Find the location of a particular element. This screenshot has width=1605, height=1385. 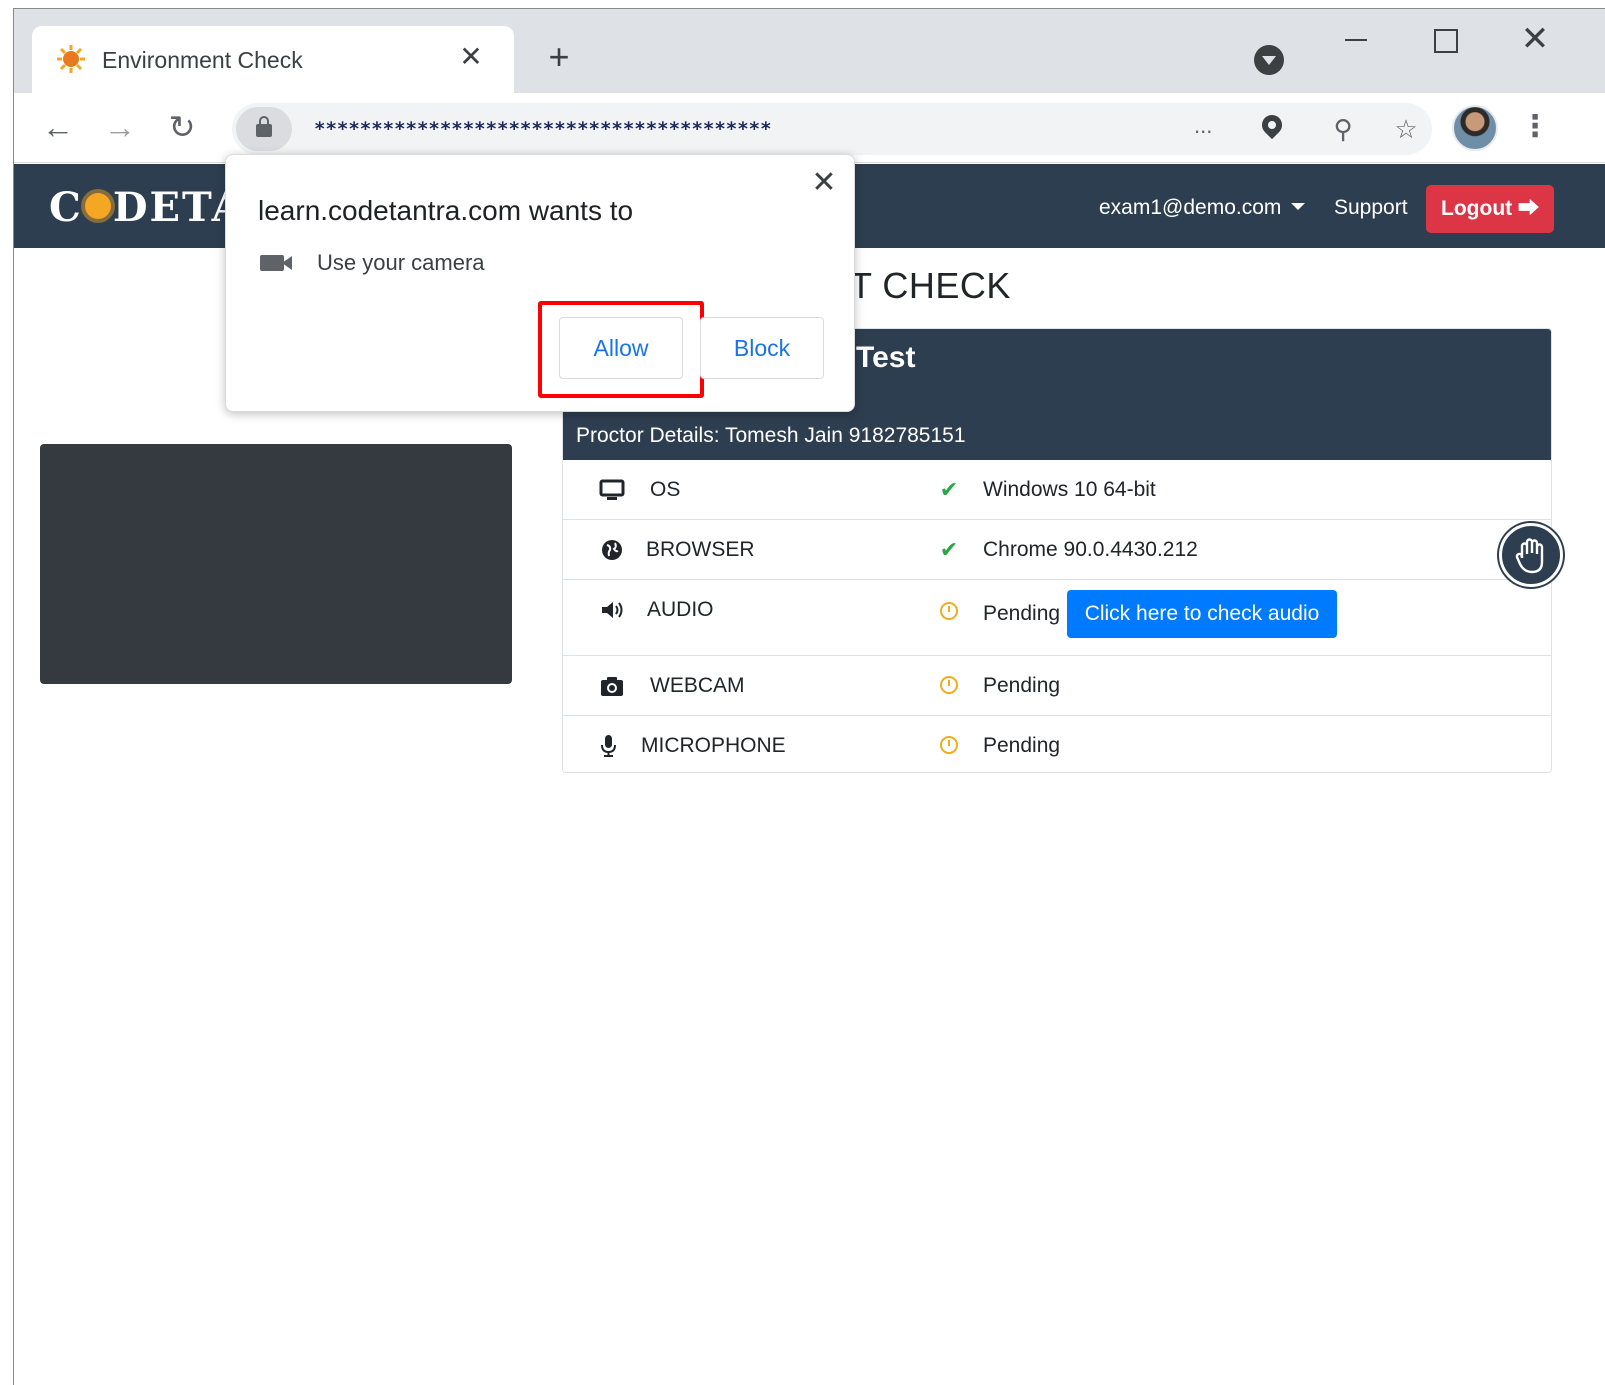

tab-close-icon: ✕ is located at coordinates (471, 57).